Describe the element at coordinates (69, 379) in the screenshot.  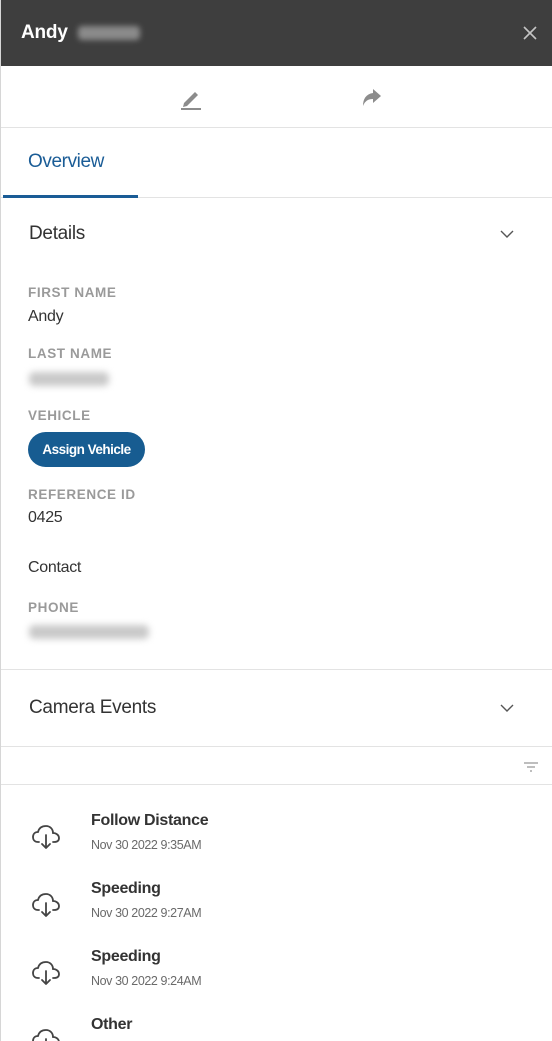
I see `last-name-value-redacted` at that location.